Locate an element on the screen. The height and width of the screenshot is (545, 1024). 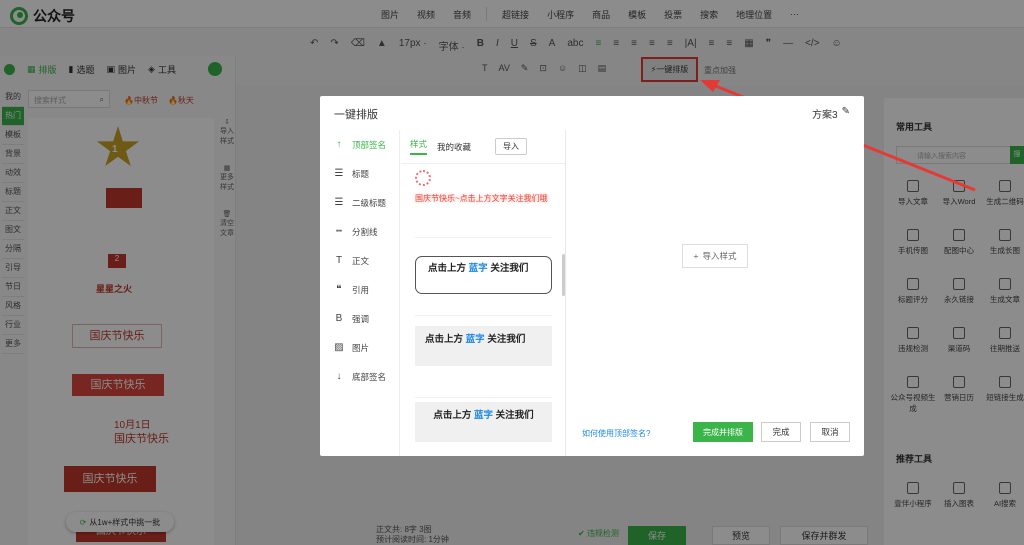
card-4-prefix: 点击上方 is located at coordinates (452, 415).